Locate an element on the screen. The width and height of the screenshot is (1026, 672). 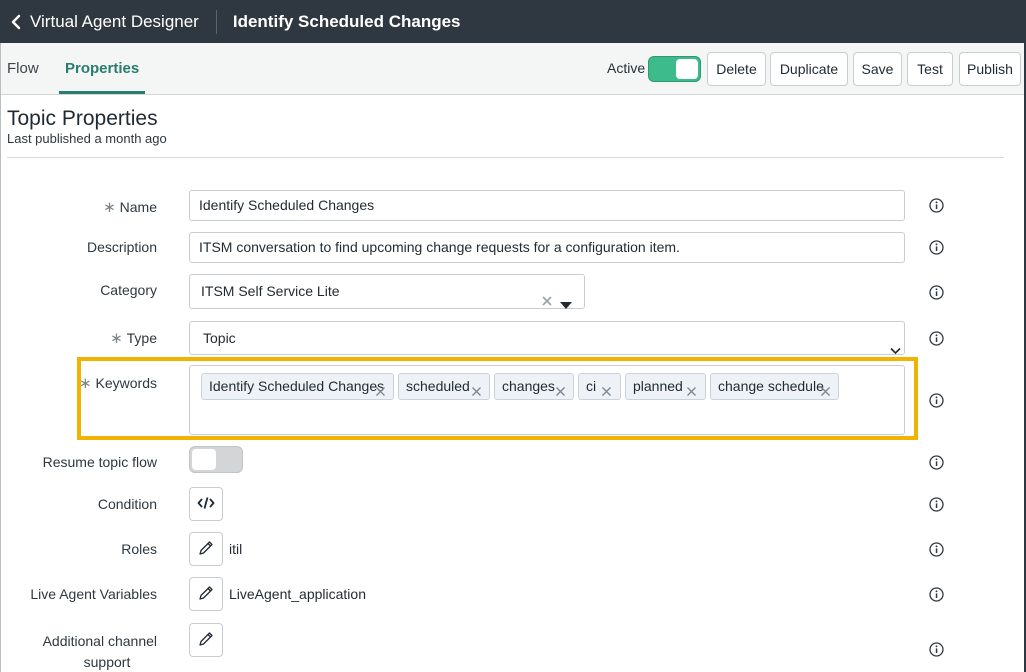
keyword-text: scheduled is located at coordinates (438, 386).